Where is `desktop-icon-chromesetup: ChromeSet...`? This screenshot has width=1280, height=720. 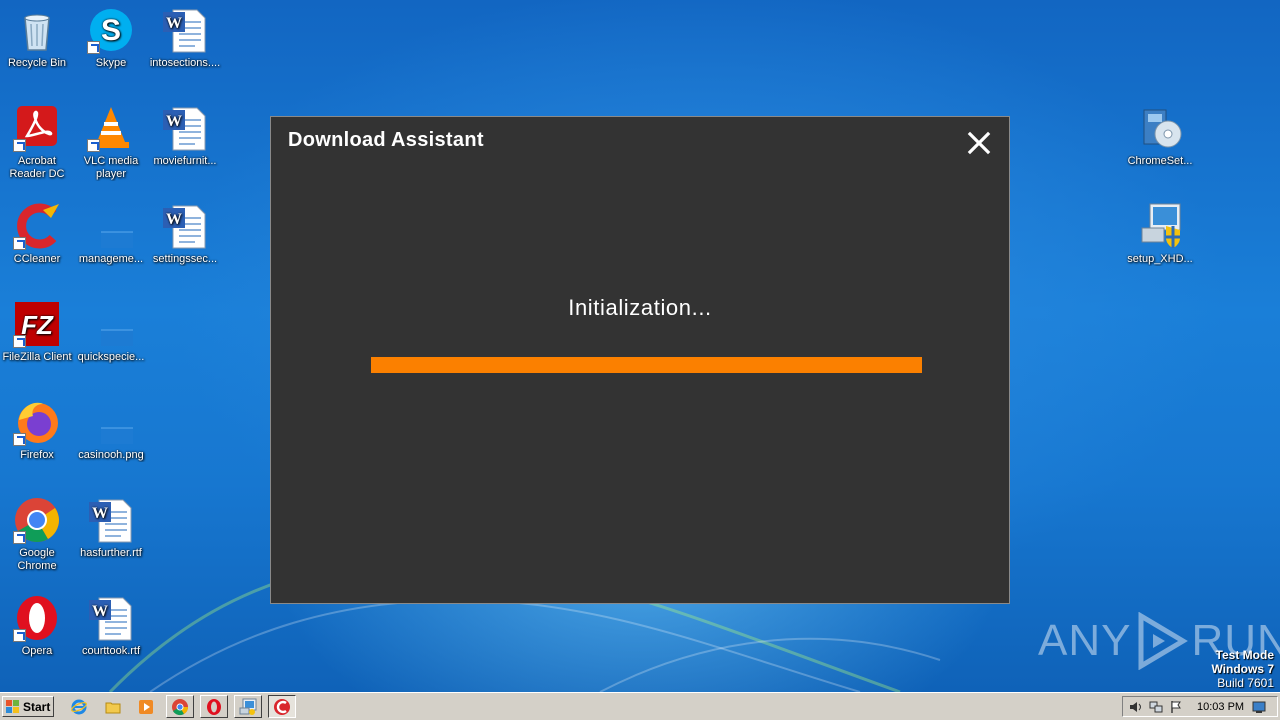 desktop-icon-chromesetup: ChromeSet... is located at coordinates (1160, 136).